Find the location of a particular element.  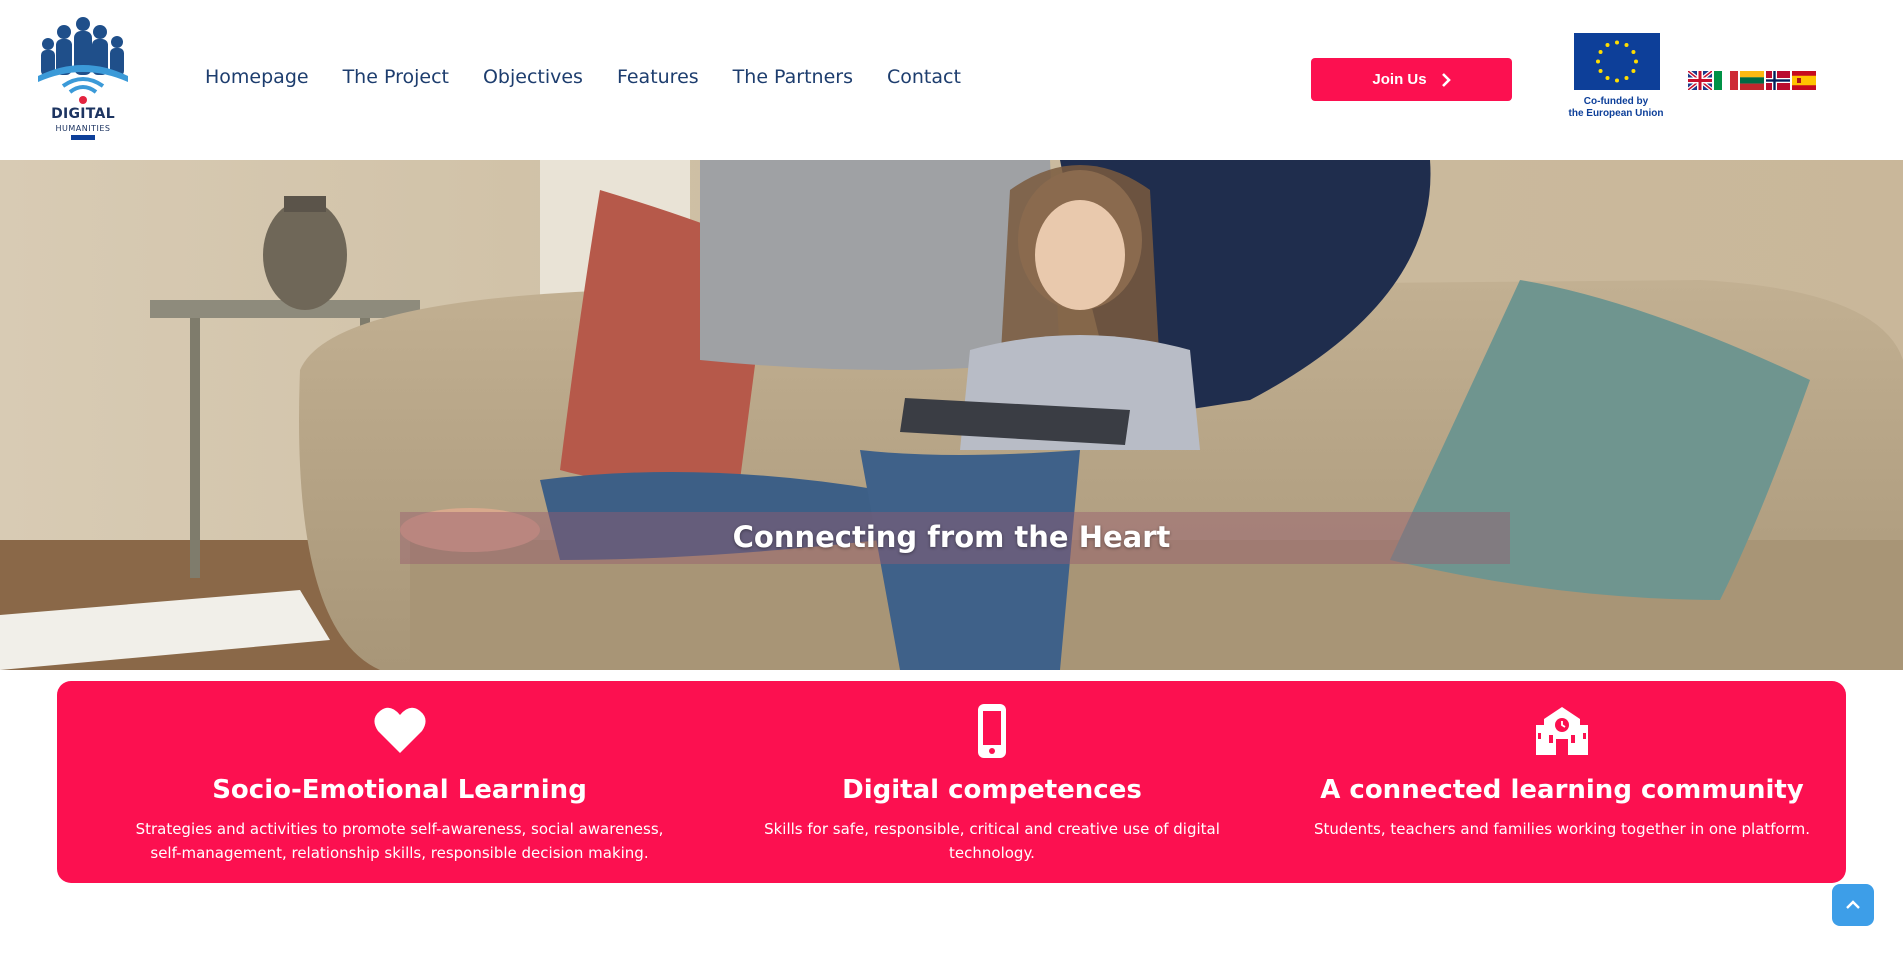

heart-icon is located at coordinates (400, 730).